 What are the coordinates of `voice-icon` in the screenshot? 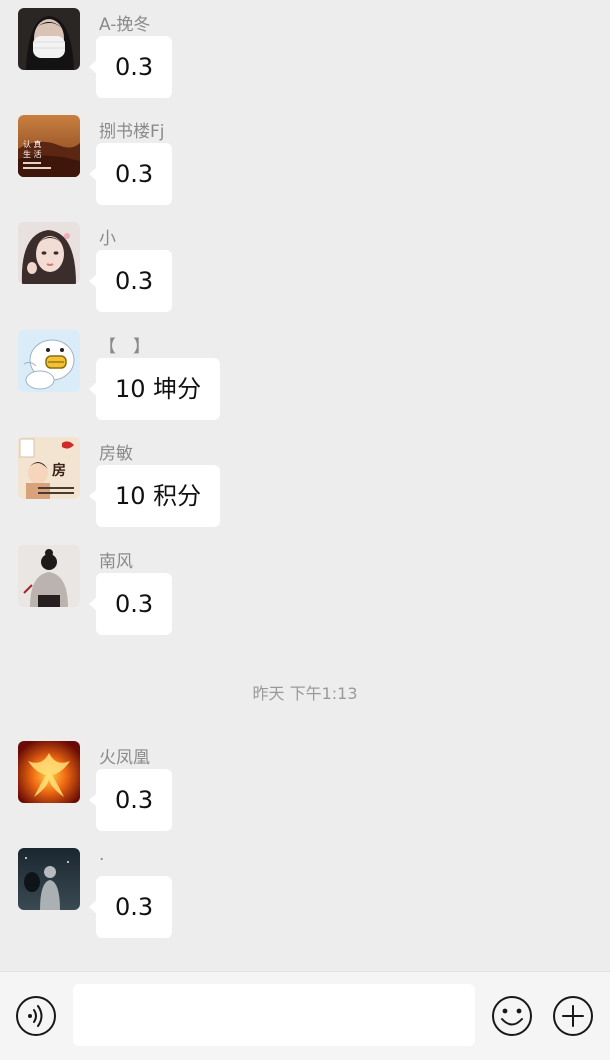 It's located at (36, 1016).